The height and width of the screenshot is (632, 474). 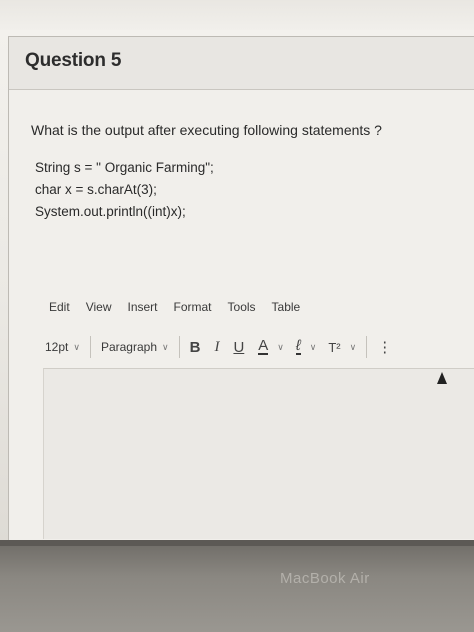 I want to click on code-line-2: char x = s.charAt(3);, so click(x=96, y=189).